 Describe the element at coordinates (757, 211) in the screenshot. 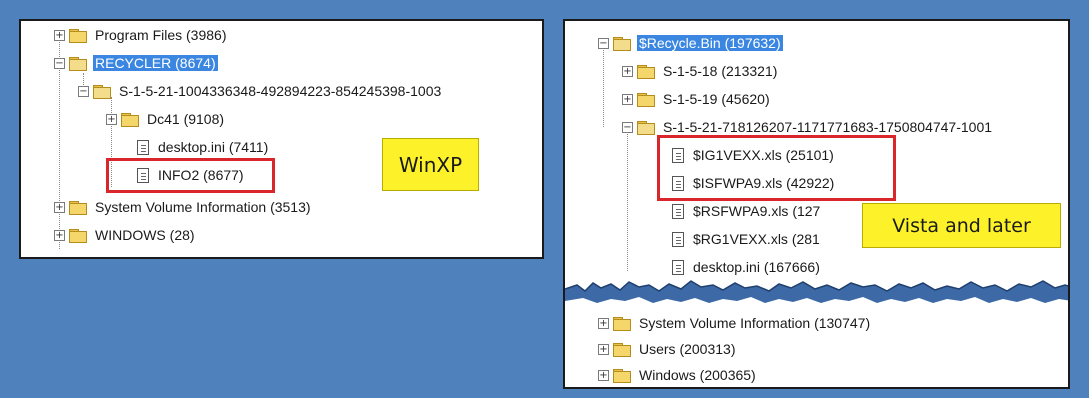

I see `tree-node-label: $RSFWPA9.xls (127` at that location.